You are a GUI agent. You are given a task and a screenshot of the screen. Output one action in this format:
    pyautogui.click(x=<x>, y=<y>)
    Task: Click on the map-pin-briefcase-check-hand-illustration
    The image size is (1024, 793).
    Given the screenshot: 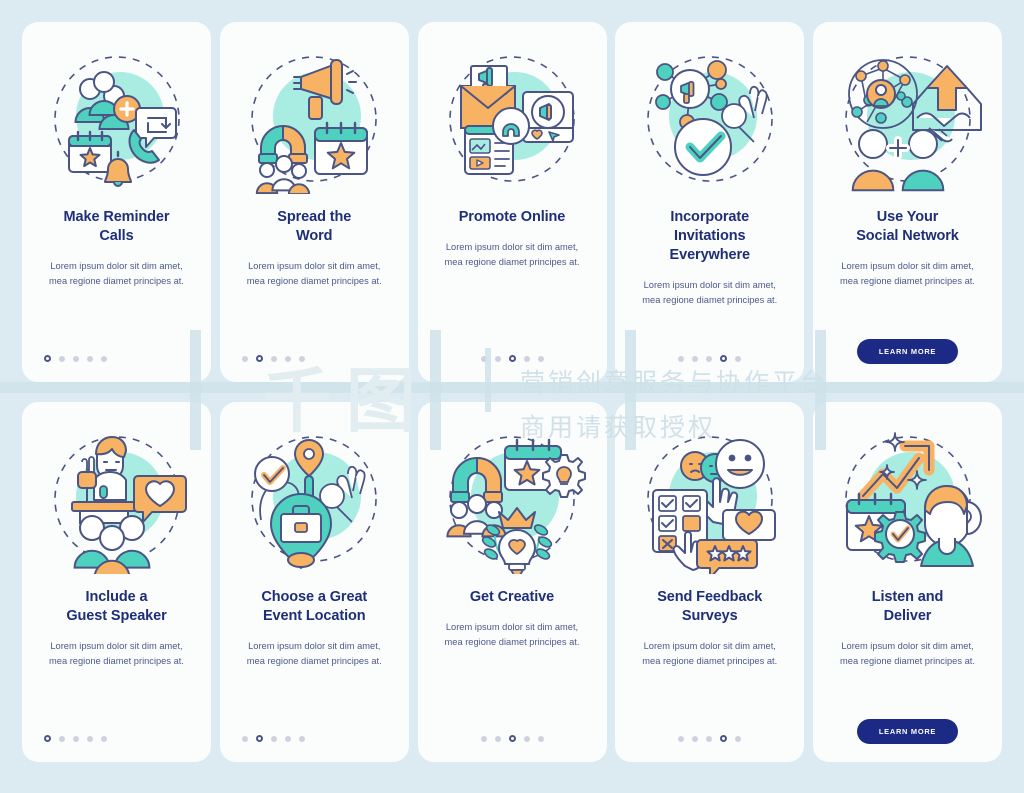 What is the action you would take?
    pyautogui.click(x=314, y=499)
    